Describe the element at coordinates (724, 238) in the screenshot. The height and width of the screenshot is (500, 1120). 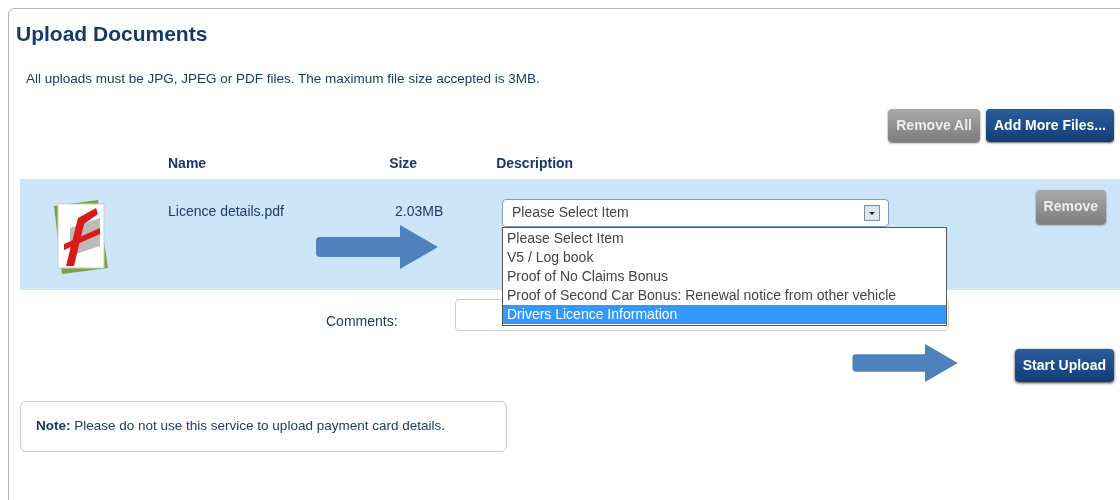
I see `dropdown-option: Please Select Item` at that location.